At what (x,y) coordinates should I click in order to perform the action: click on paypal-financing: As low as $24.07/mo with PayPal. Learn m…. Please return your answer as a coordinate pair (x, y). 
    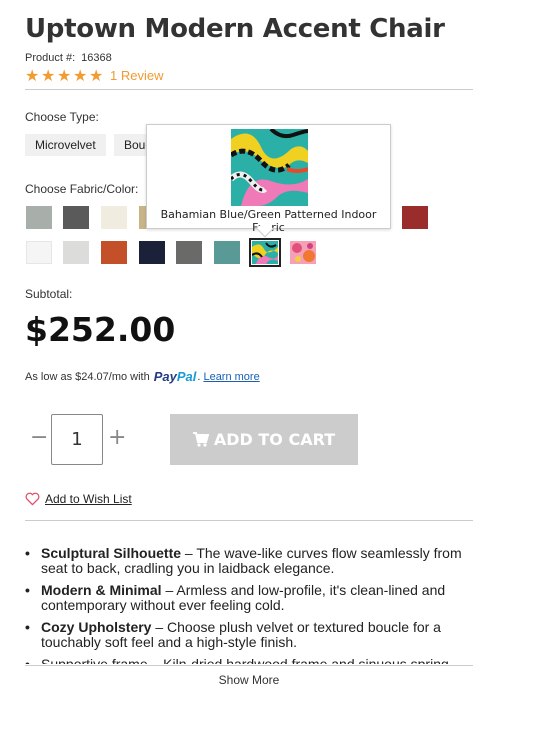
    Looking at the image, I should click on (142, 376).